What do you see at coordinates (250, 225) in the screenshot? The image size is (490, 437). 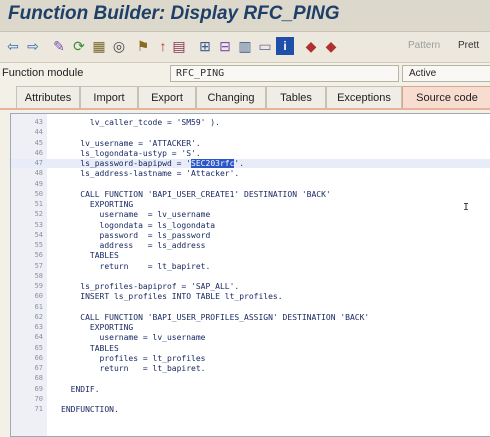 I see `code-line: 53 logondata = ls_logondata` at bounding box center [250, 225].